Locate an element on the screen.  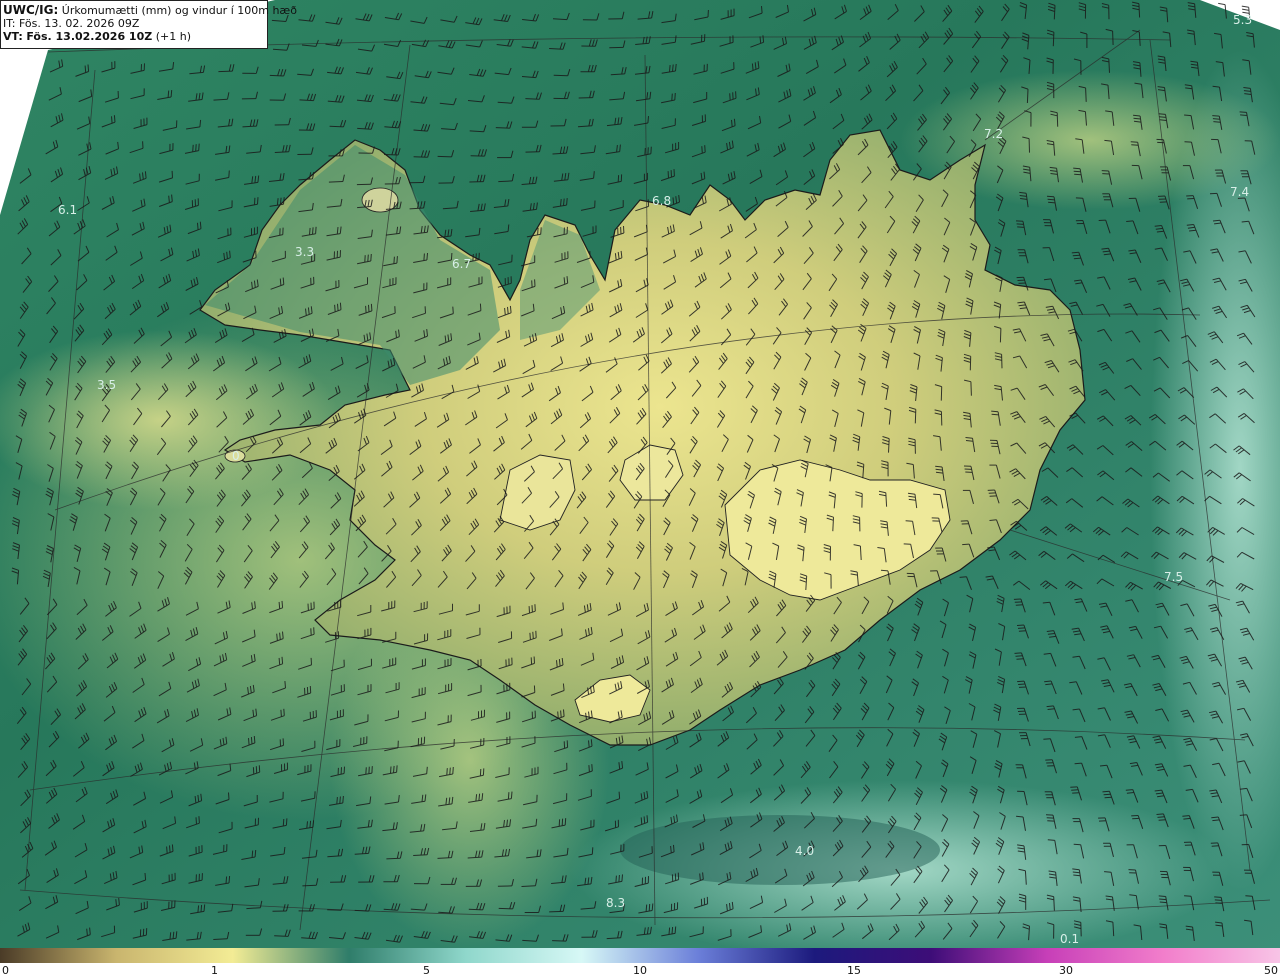
value-label: 7.4 is located at coordinates (1239, 192).